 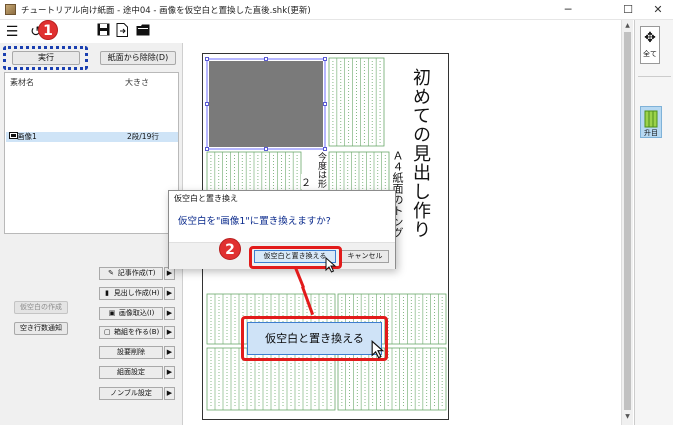 I want to click on toolbar: ☰ ↺, so click(x=91, y=32).